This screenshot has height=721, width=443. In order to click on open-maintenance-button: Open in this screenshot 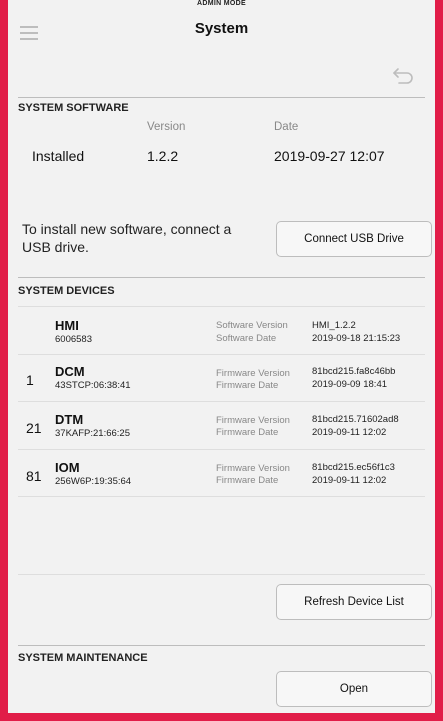, I will do `click(354, 689)`.